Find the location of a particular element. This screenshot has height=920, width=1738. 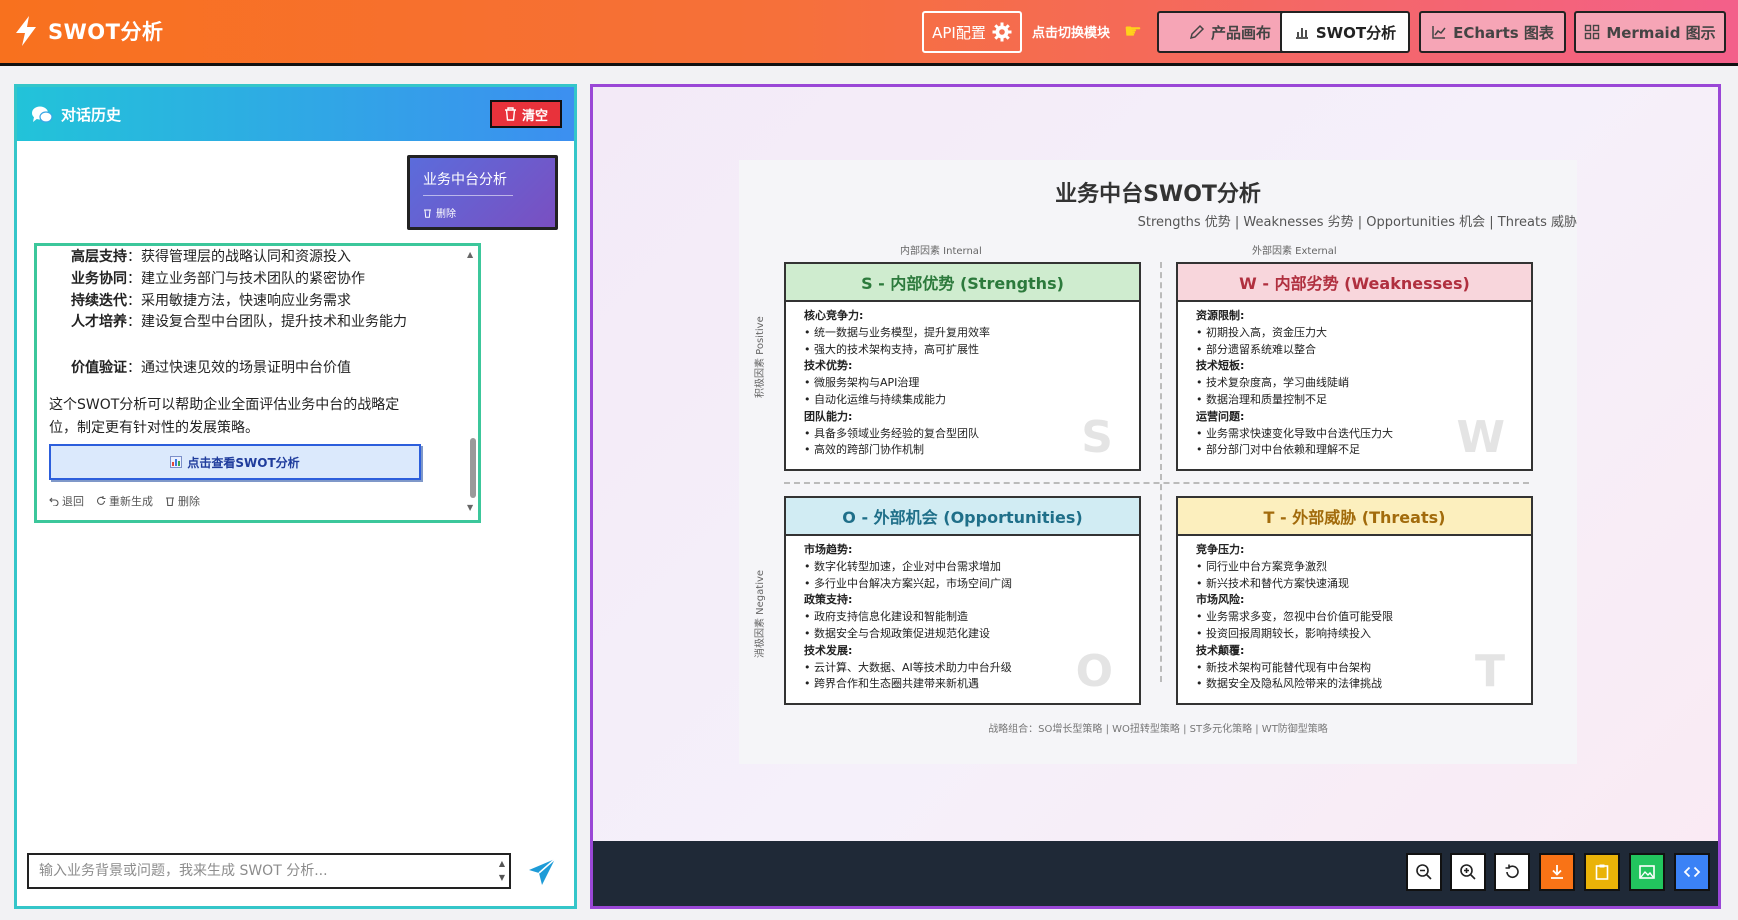

tab-mermaid: Mermaid 图示 is located at coordinates (1650, 32).